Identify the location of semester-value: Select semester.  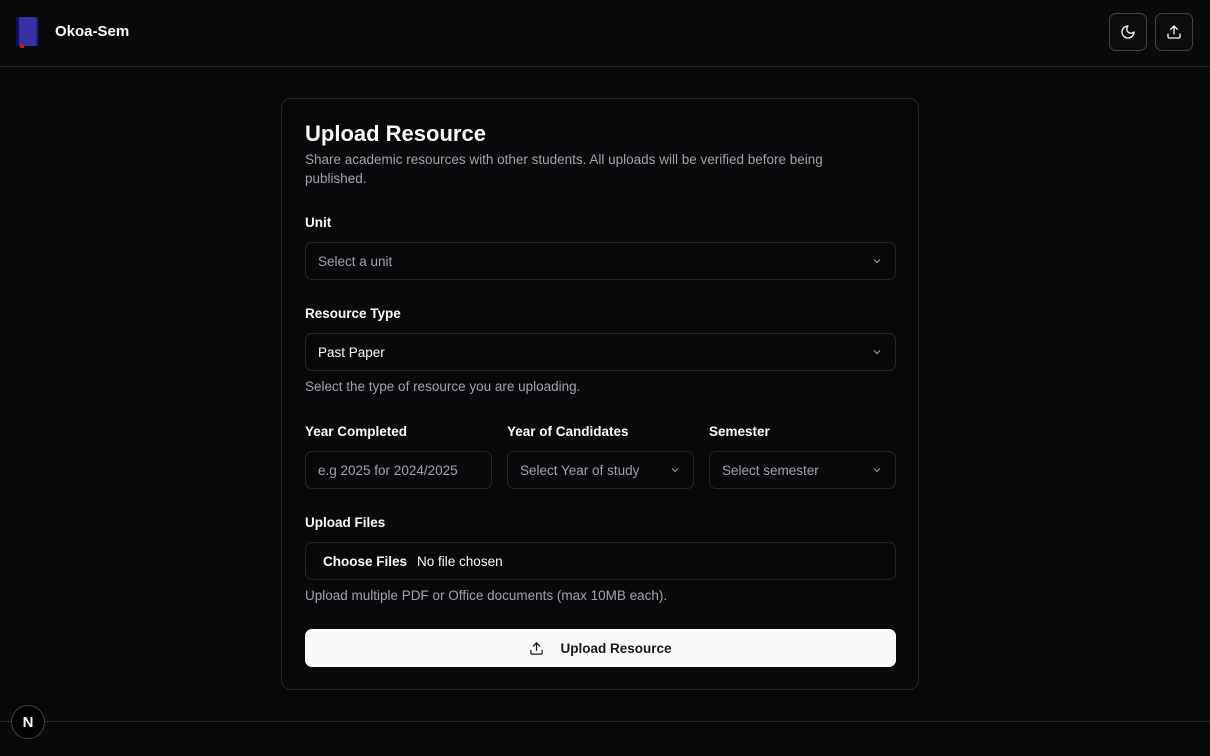
(770, 470).